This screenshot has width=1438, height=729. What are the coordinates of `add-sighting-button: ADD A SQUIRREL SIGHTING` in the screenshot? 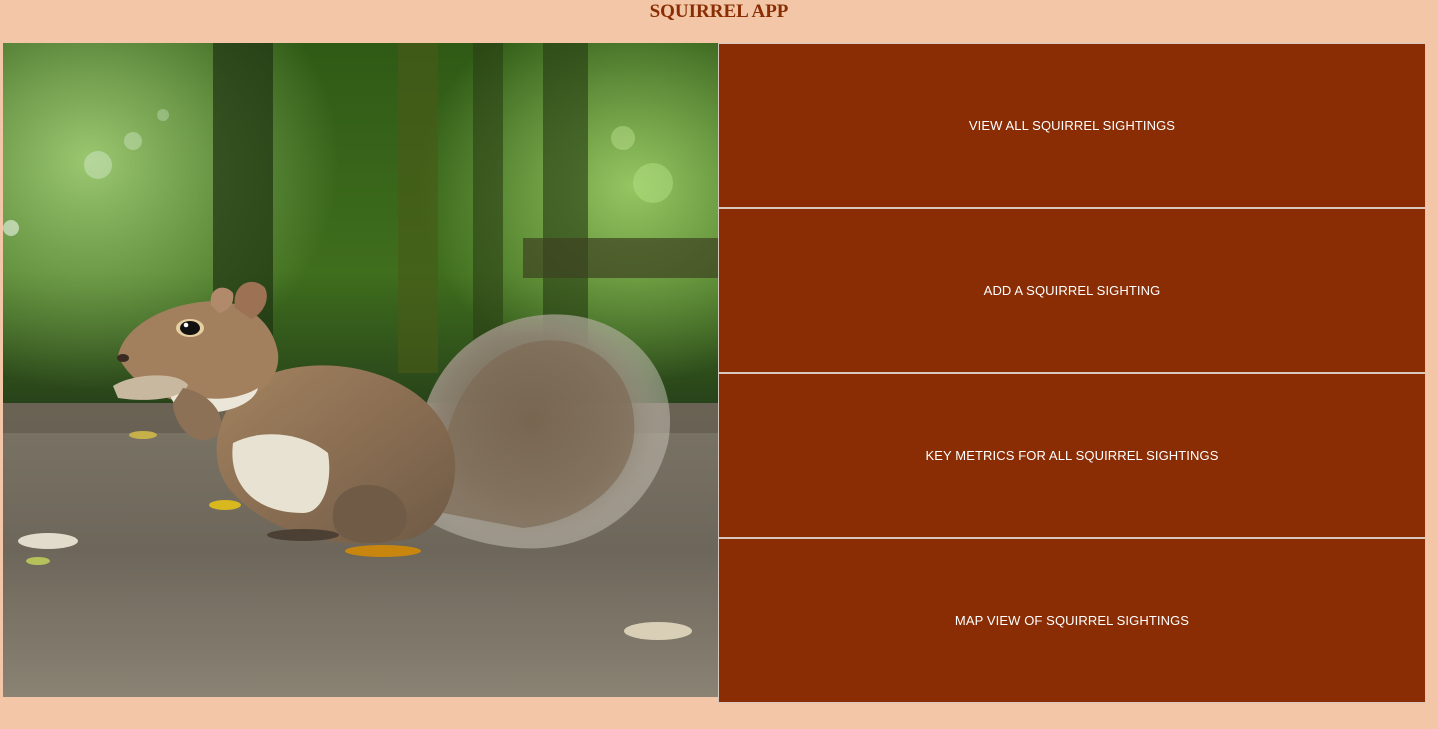 It's located at (1072, 290).